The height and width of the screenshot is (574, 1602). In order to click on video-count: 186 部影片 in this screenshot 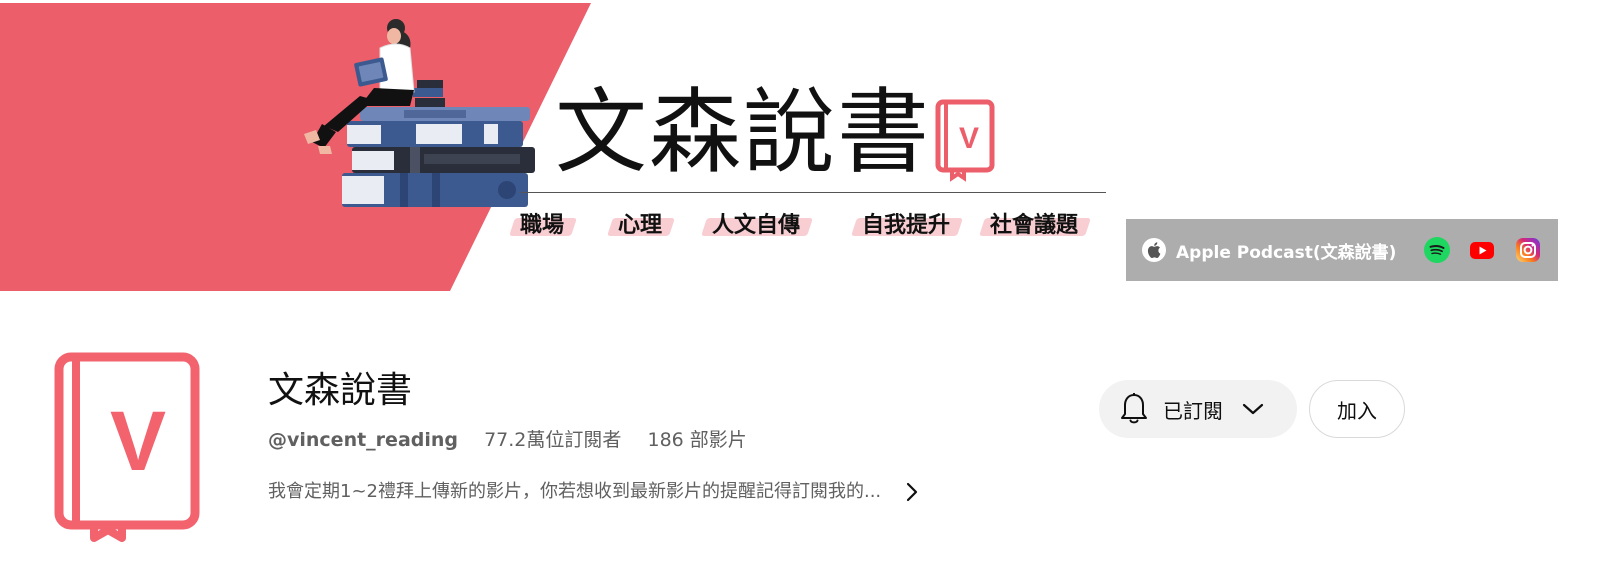, I will do `click(697, 440)`.